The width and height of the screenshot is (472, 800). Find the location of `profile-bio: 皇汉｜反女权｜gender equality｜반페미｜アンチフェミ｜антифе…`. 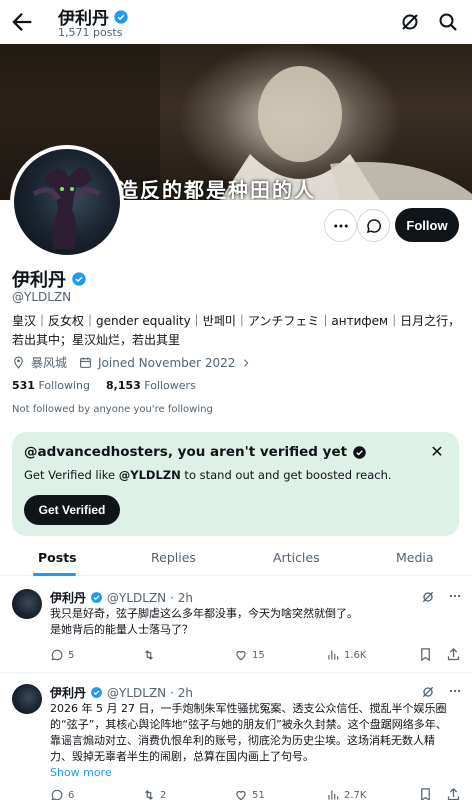

profile-bio: 皇汉｜反女权｜gender equality｜반페미｜アンチフェミ｜антифе… is located at coordinates (236, 330).